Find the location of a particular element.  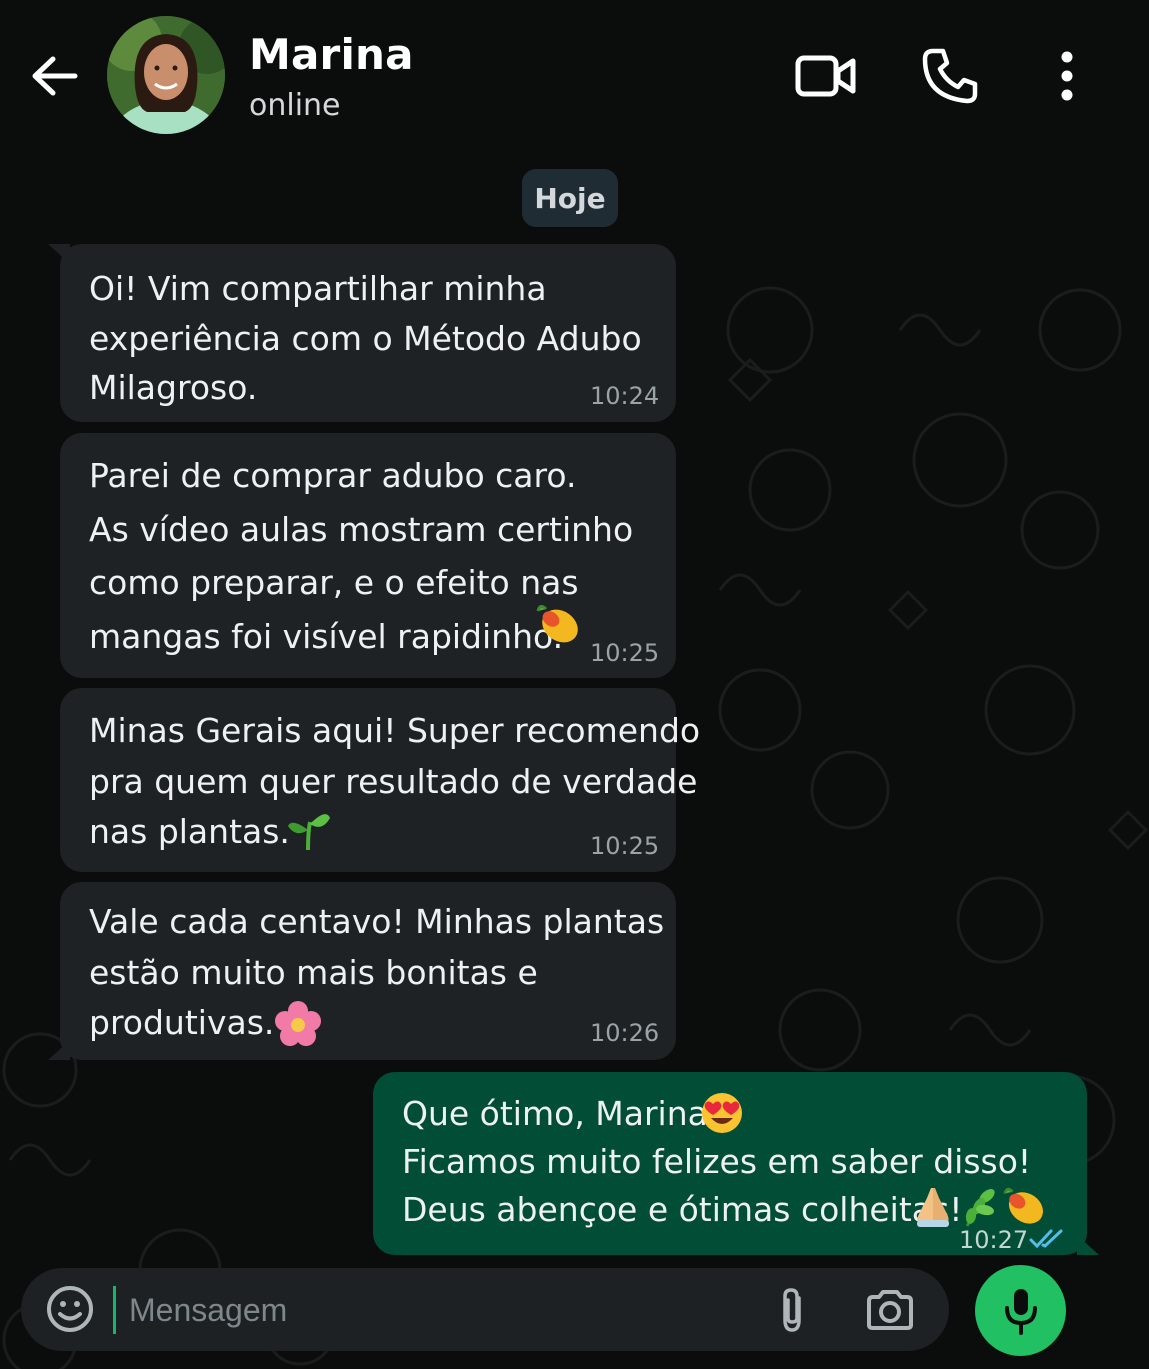

attach-button is located at coordinates (792, 1310).